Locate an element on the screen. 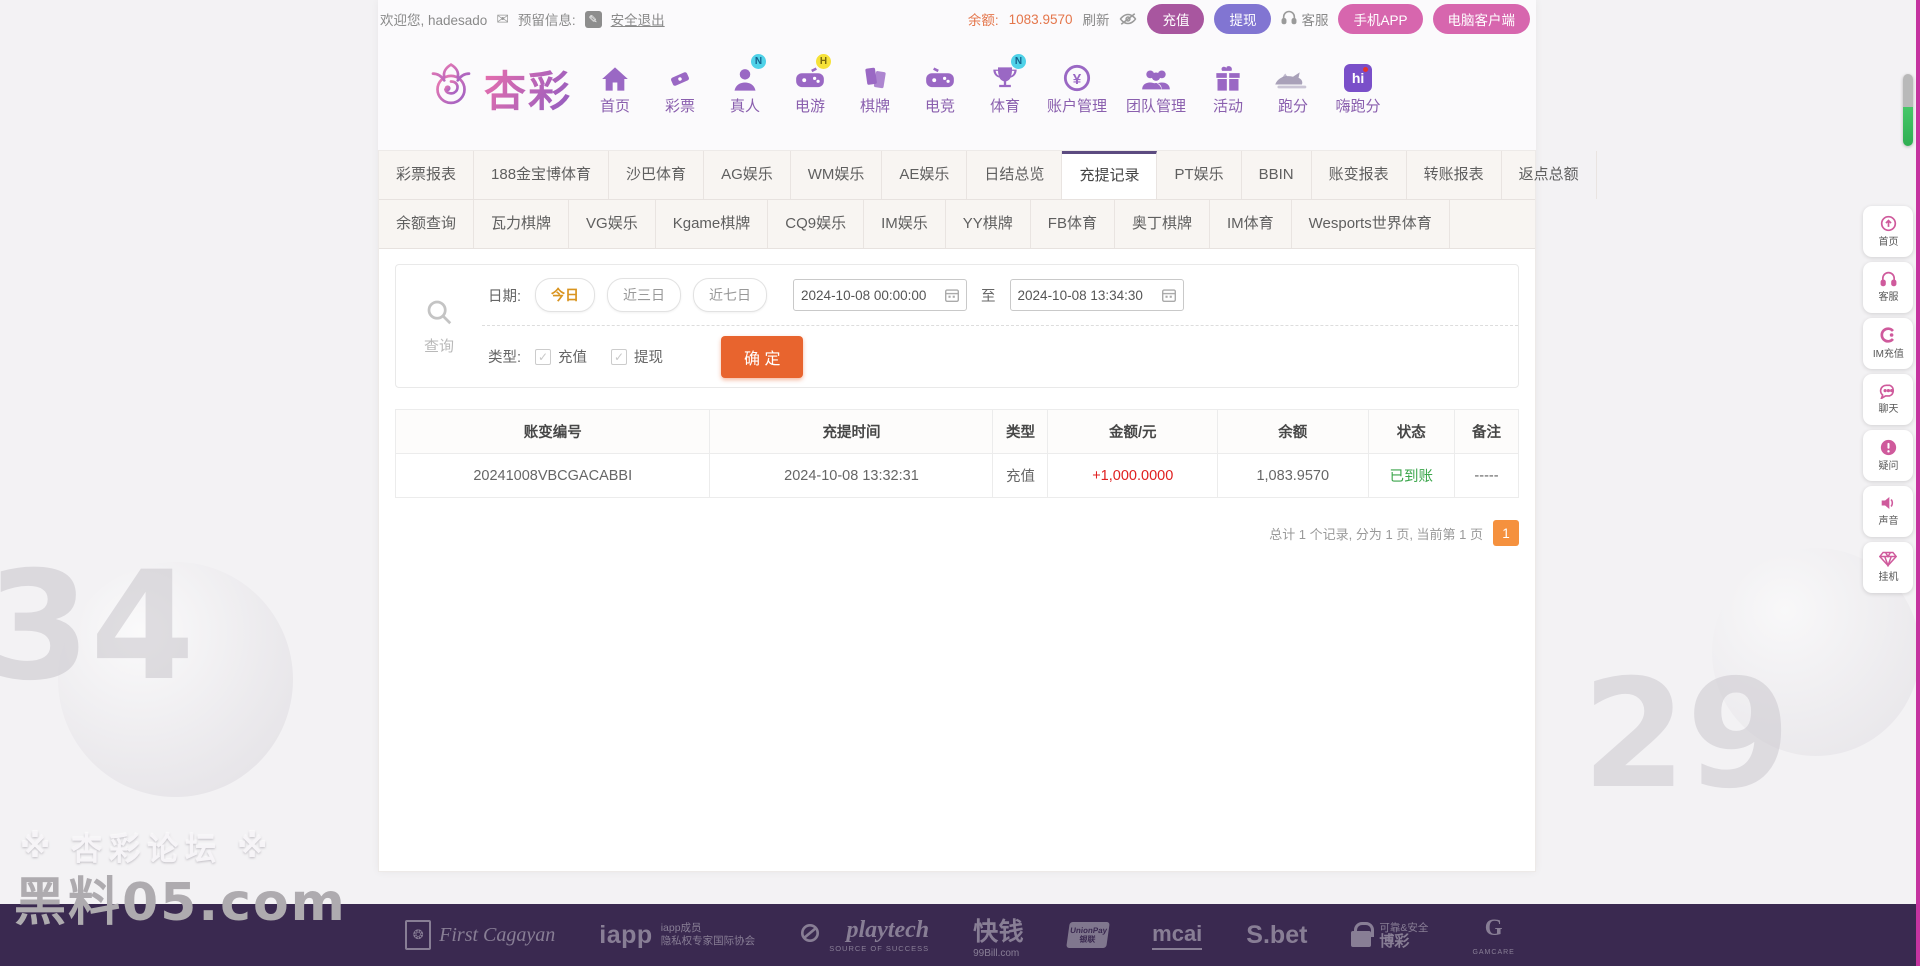 This screenshot has height=966, width=1920. paofen-rhino-logo is located at coordinates (1293, 76).